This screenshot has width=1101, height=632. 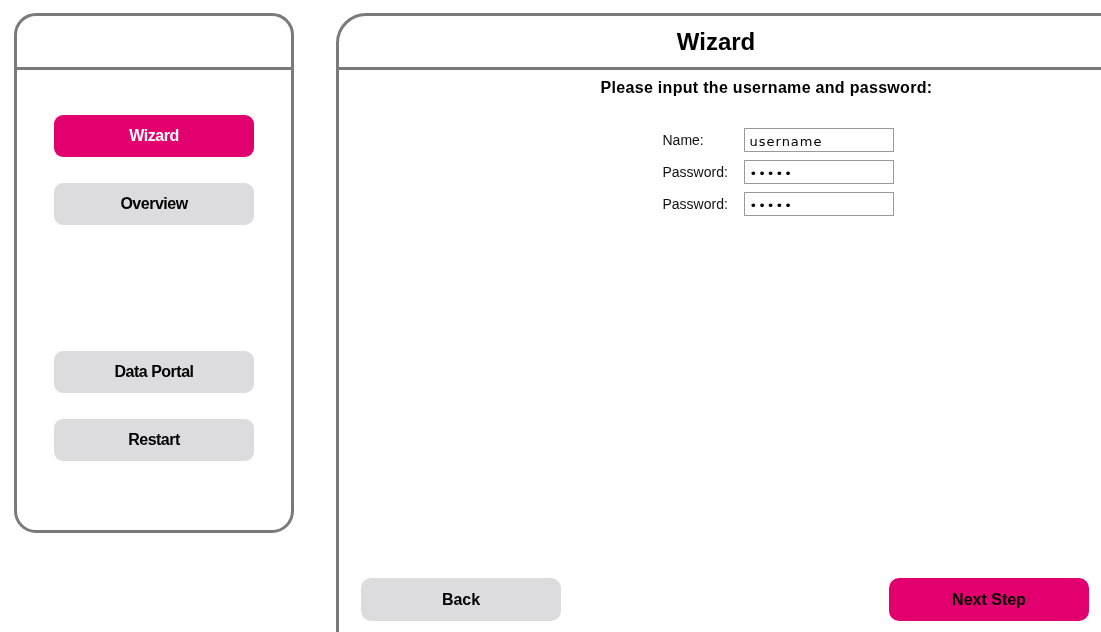 I want to click on prompt-text: Please input the username and password:, so click(x=766, y=88).